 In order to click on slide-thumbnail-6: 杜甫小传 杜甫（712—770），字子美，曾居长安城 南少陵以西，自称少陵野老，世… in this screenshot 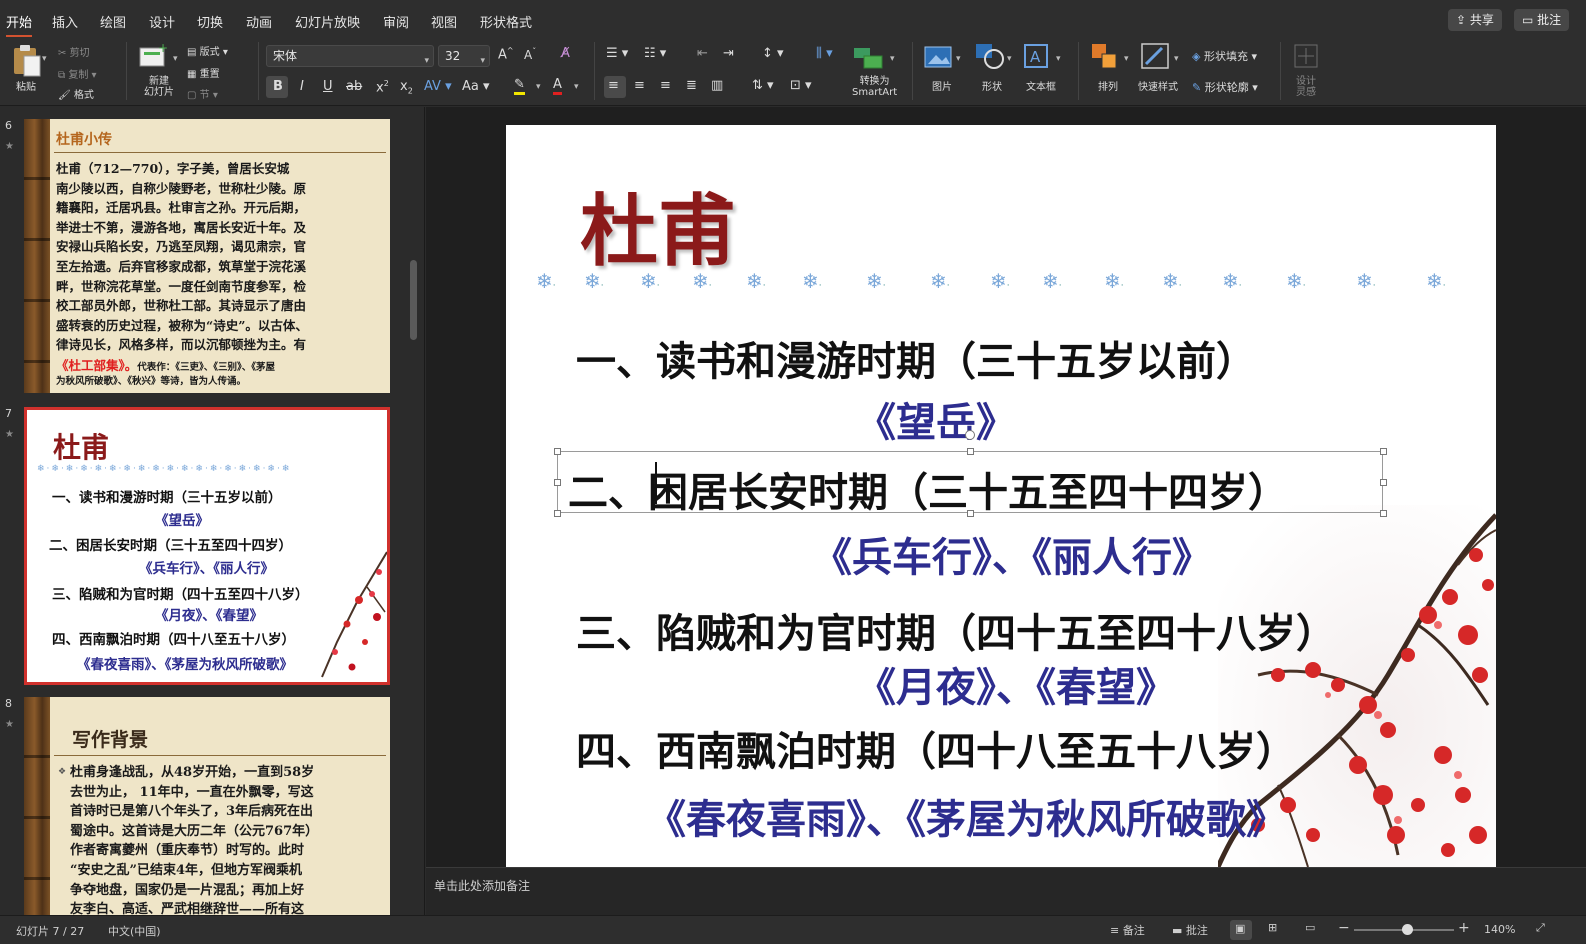, I will do `click(207, 256)`.